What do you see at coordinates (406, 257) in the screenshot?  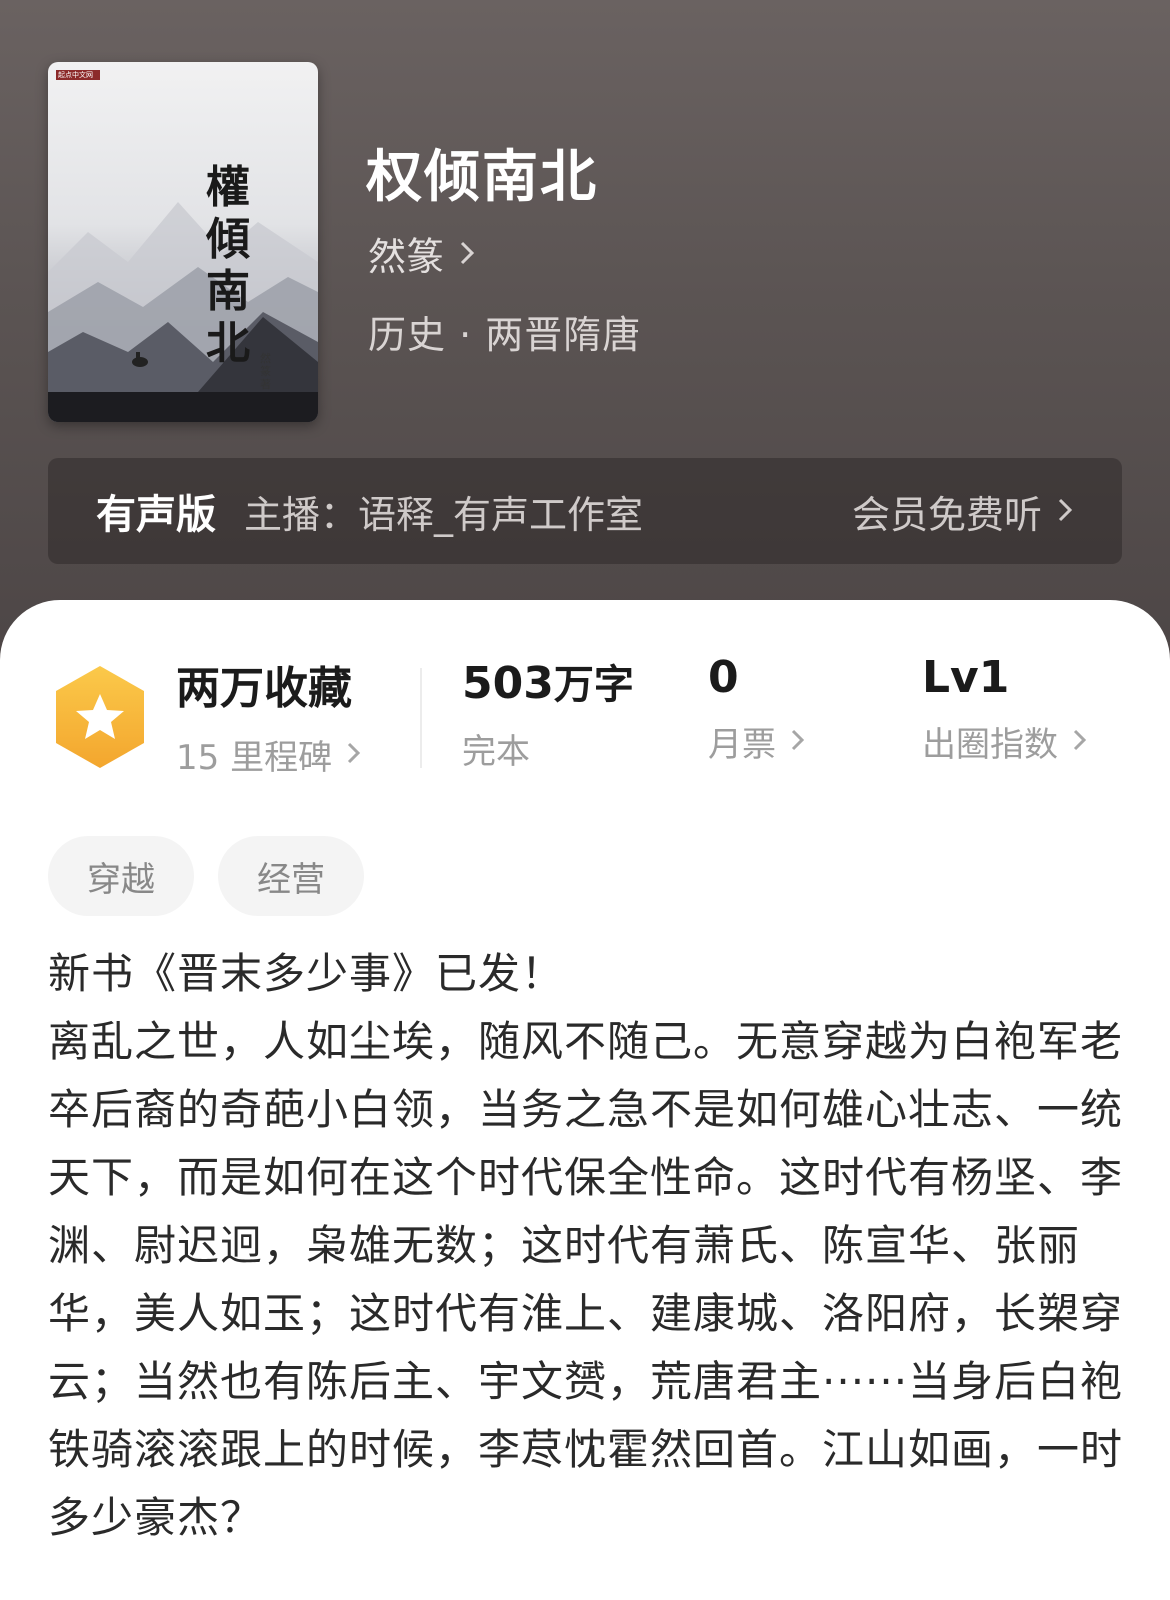 I see `author-name: 然篆` at bounding box center [406, 257].